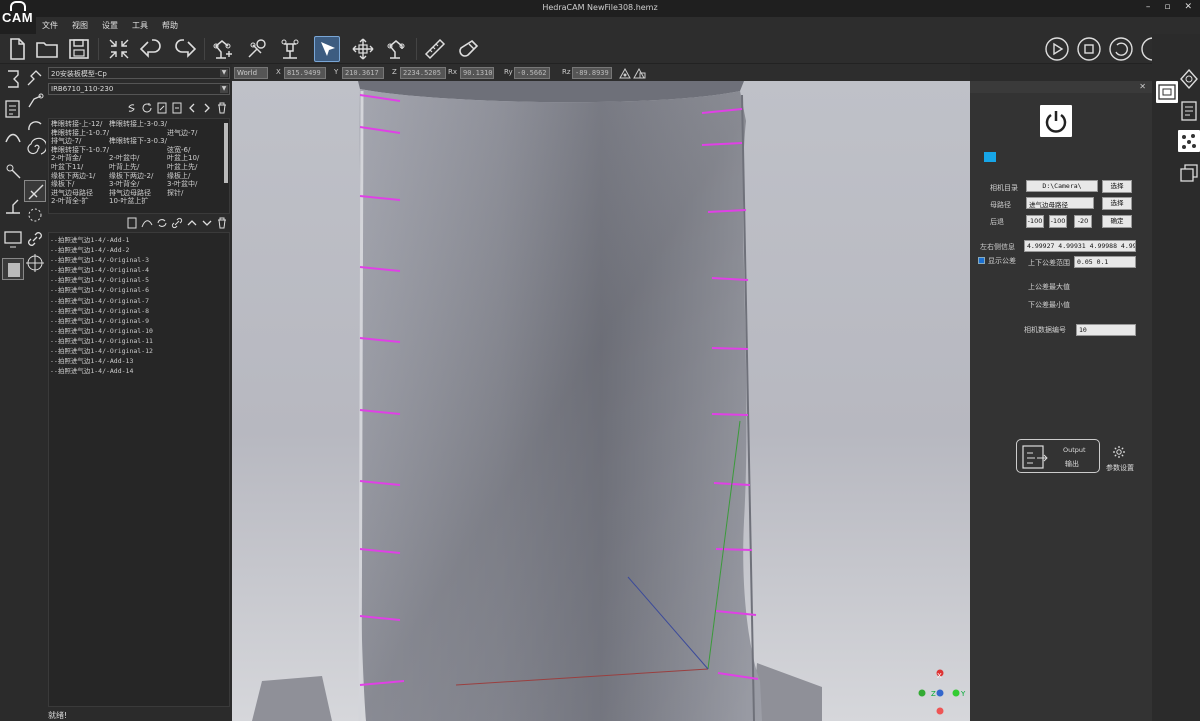 Image resolution: width=1200 pixels, height=721 pixels. I want to click on close-window-button: ✕, so click(1188, 7).